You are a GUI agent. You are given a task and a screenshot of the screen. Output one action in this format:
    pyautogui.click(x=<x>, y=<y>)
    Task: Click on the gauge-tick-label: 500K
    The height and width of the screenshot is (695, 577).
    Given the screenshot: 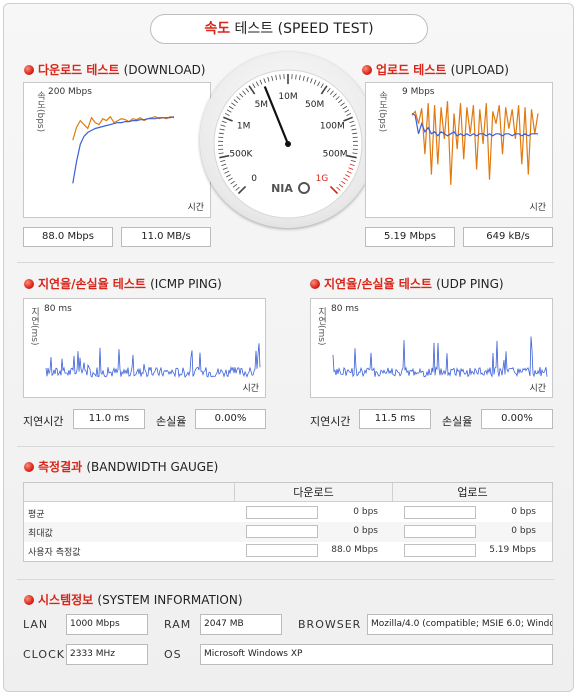 What is the action you would take?
    pyautogui.click(x=241, y=154)
    